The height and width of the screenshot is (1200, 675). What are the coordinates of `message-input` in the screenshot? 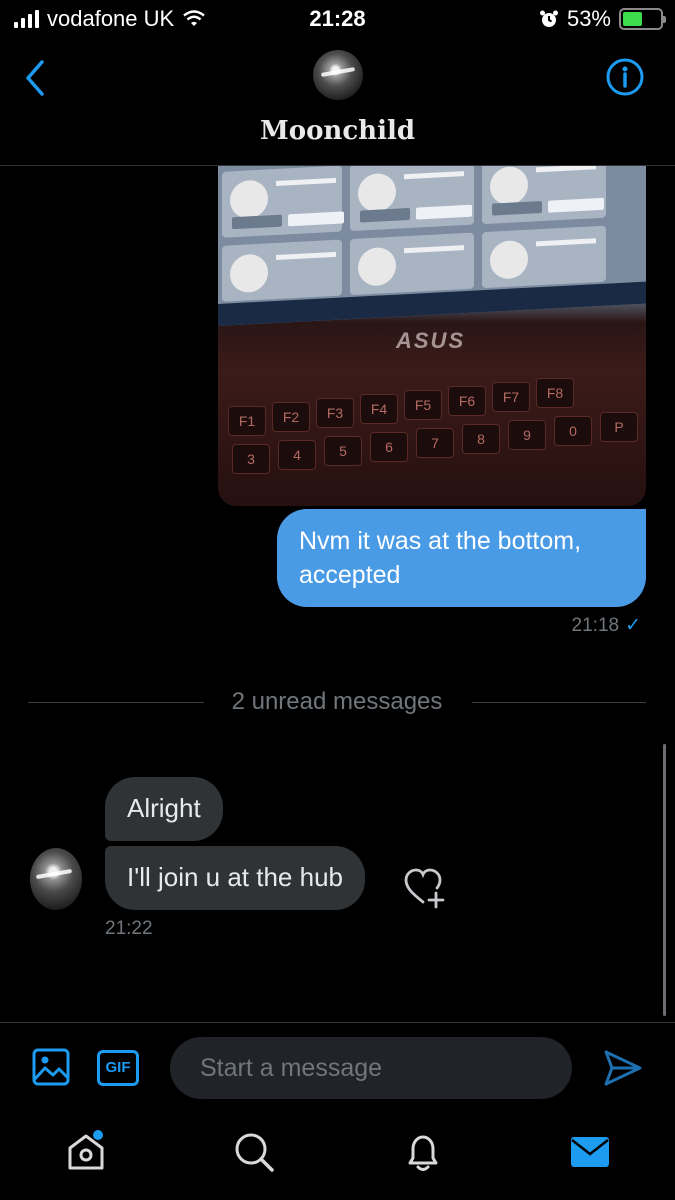 It's located at (371, 1068).